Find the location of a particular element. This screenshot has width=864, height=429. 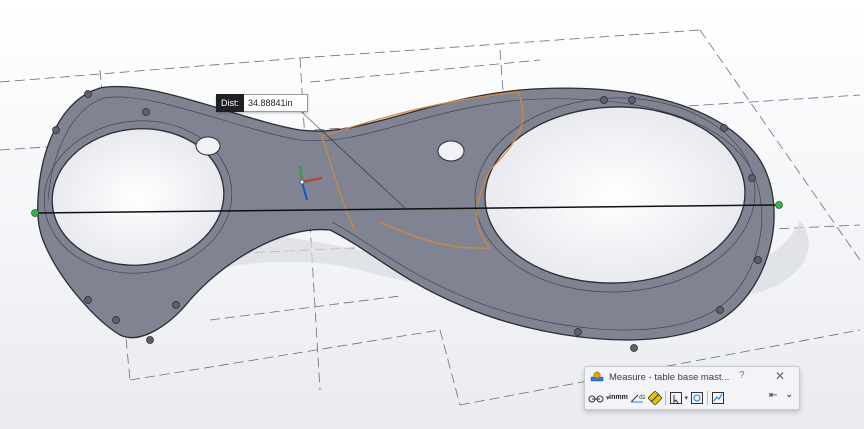

measure-toolbar: ▾ in mm dz ▾ ⇤ ⌄ is located at coordinates (692, 397).